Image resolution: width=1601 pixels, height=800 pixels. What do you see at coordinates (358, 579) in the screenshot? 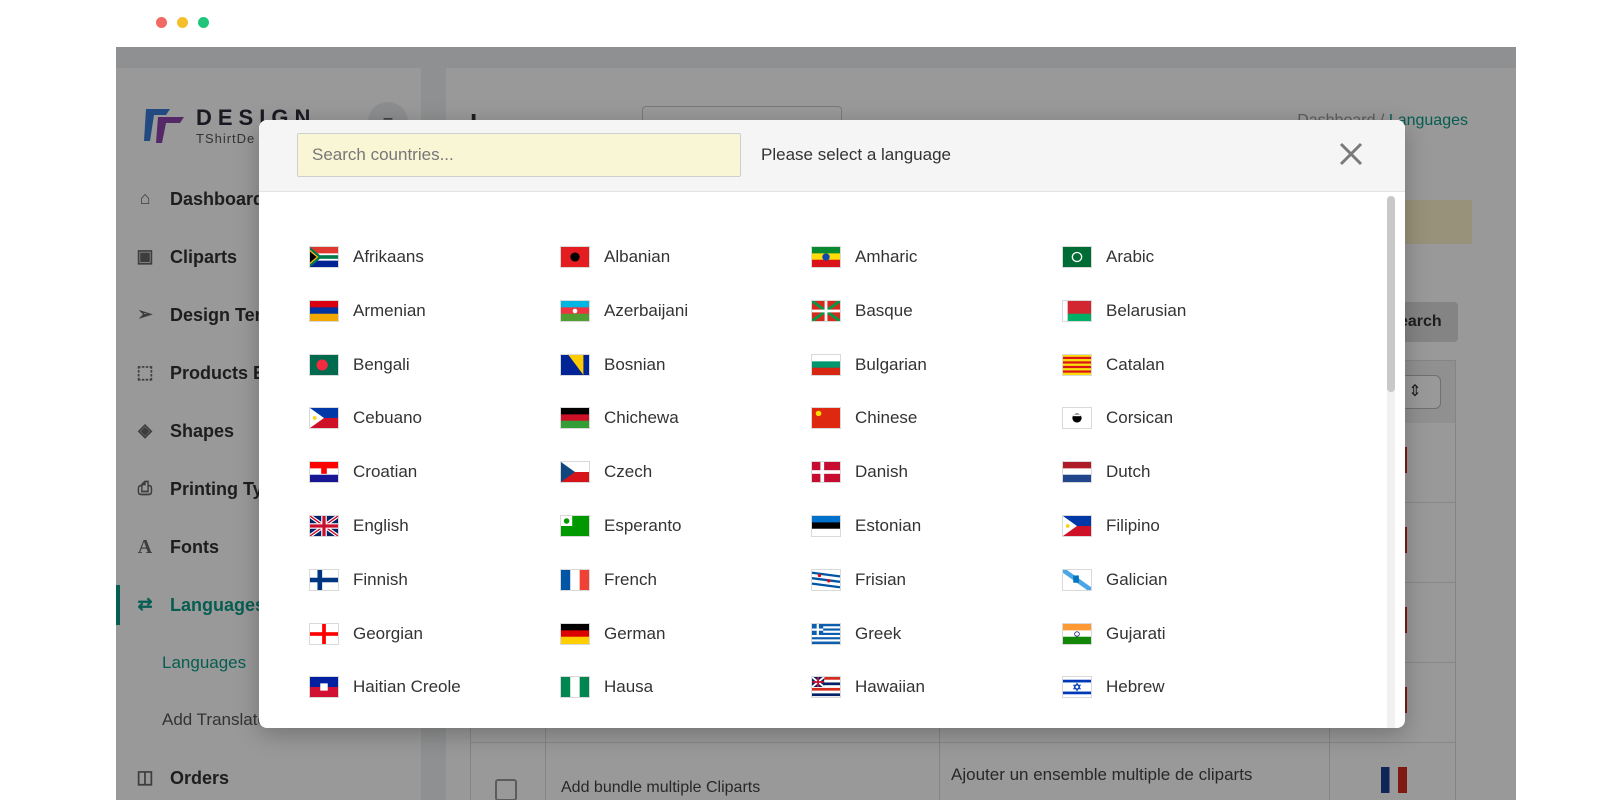
I see `language-option: Finnish` at bounding box center [358, 579].